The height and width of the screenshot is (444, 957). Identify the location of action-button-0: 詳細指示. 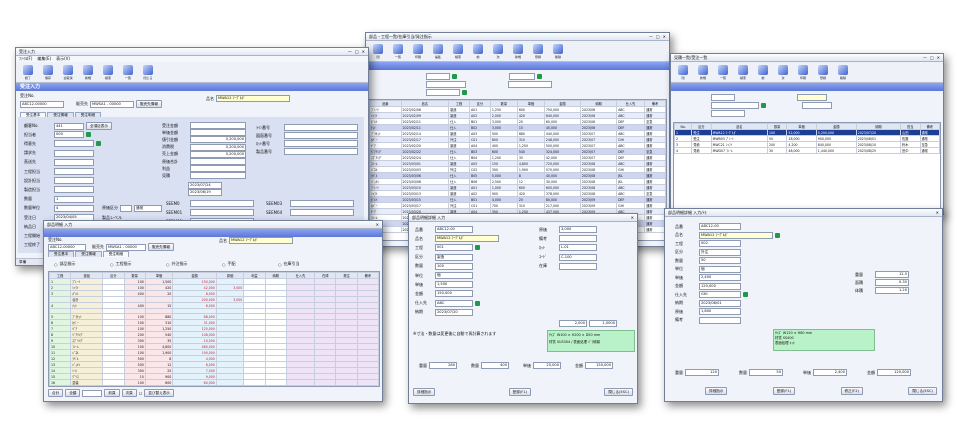
(424, 392).